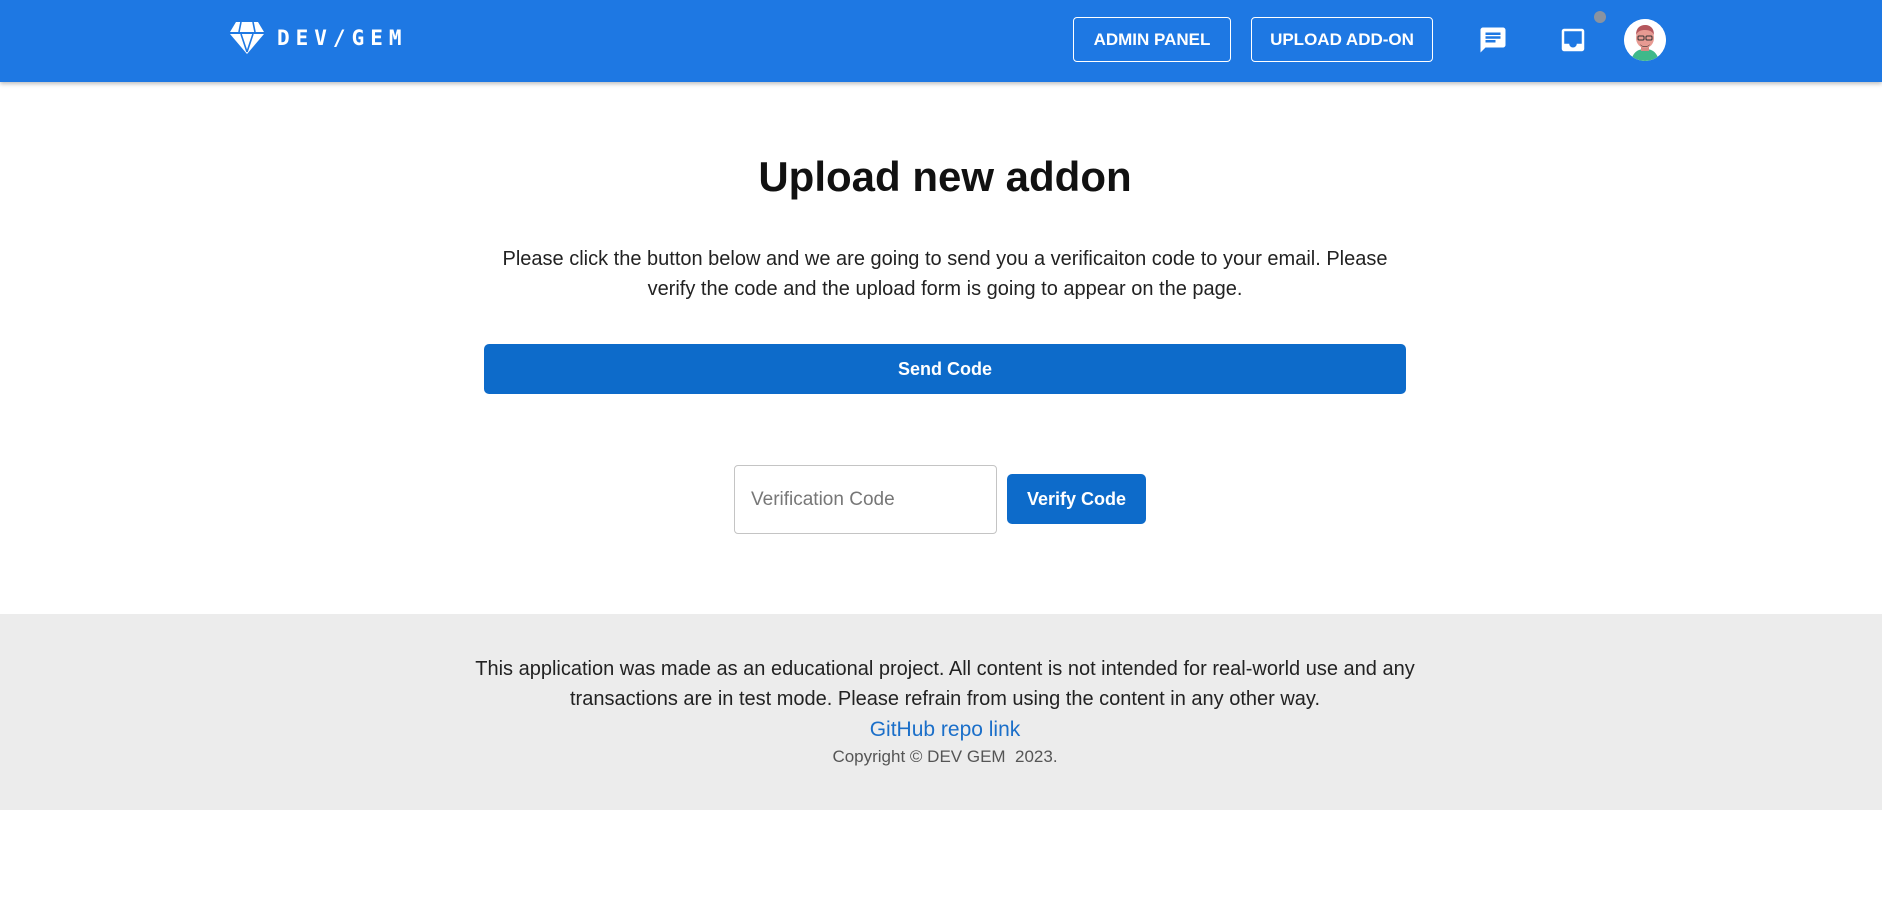  Describe the element at coordinates (1076, 499) in the screenshot. I see `verify-code-button: Verify Code` at that location.